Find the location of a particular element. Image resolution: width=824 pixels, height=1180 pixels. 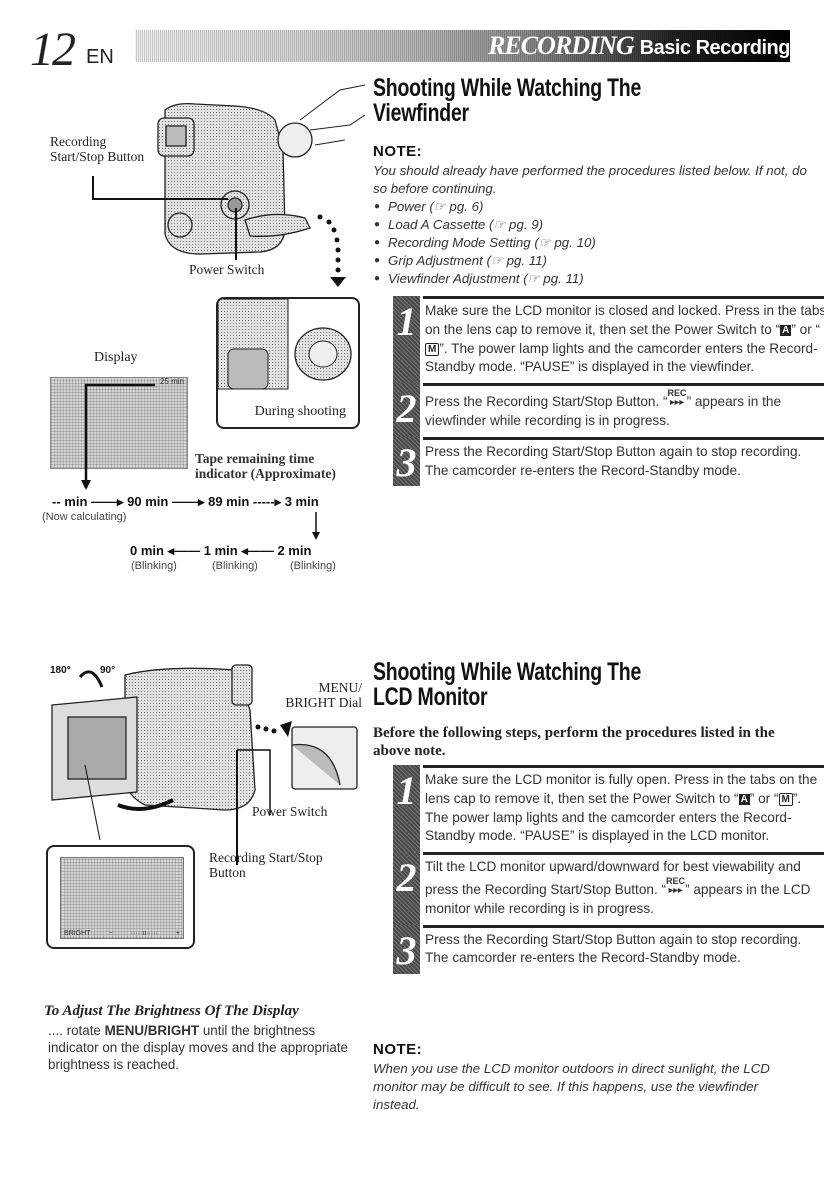

prerequisite-item: Load A Cassette (☞ pg. 9) is located at coordinates (484, 225).